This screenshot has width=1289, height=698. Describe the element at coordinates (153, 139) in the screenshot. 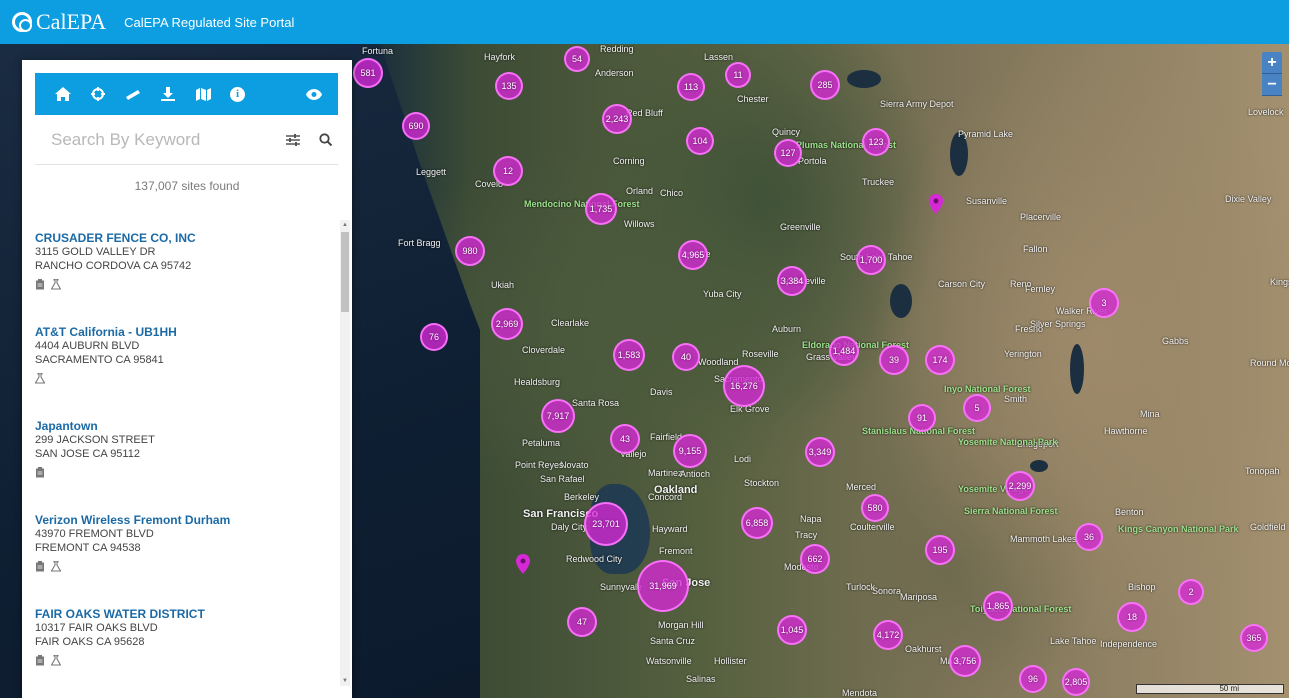

I see `search-input` at that location.